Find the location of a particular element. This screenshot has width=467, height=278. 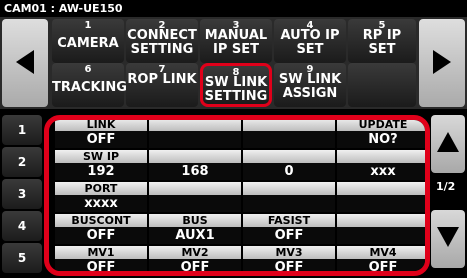

menu-label: CONNECT SETTING is located at coordinates (162, 42).